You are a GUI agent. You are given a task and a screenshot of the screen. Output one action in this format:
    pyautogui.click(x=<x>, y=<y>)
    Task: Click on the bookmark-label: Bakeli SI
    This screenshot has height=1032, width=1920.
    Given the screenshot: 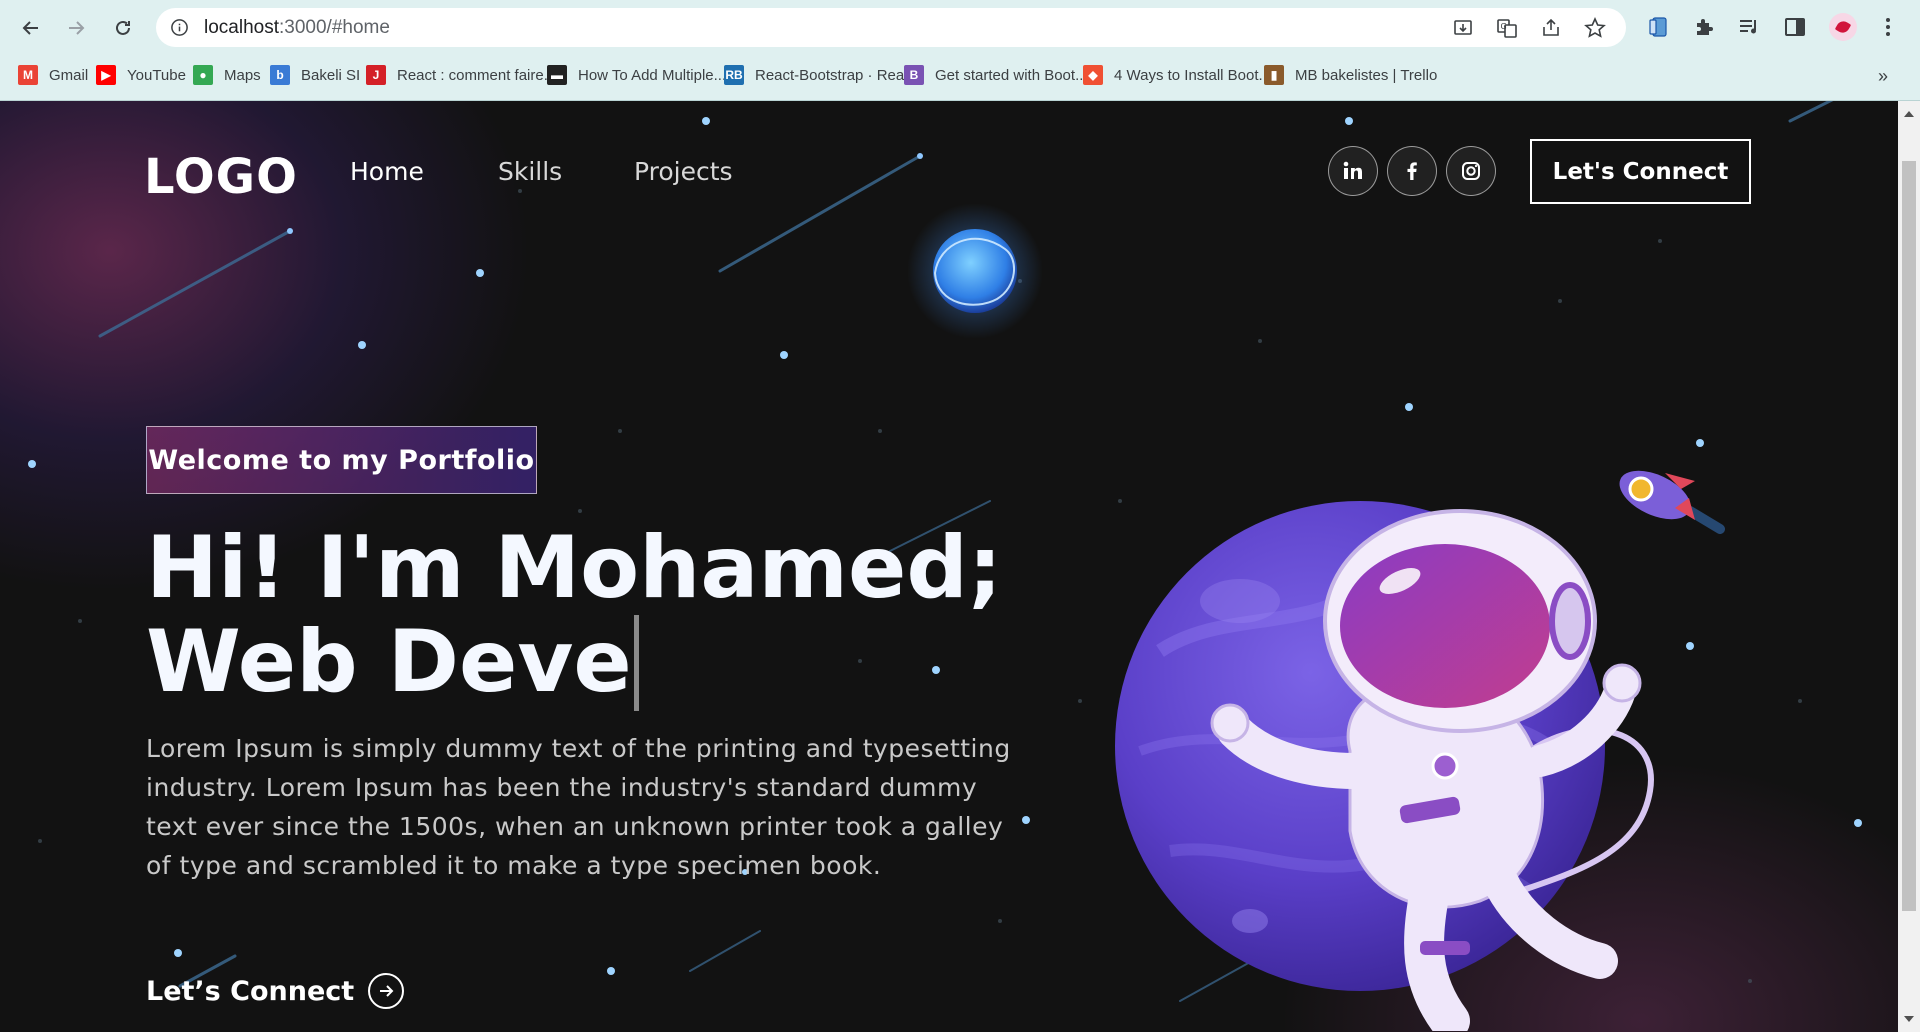 What is the action you would take?
    pyautogui.click(x=331, y=75)
    